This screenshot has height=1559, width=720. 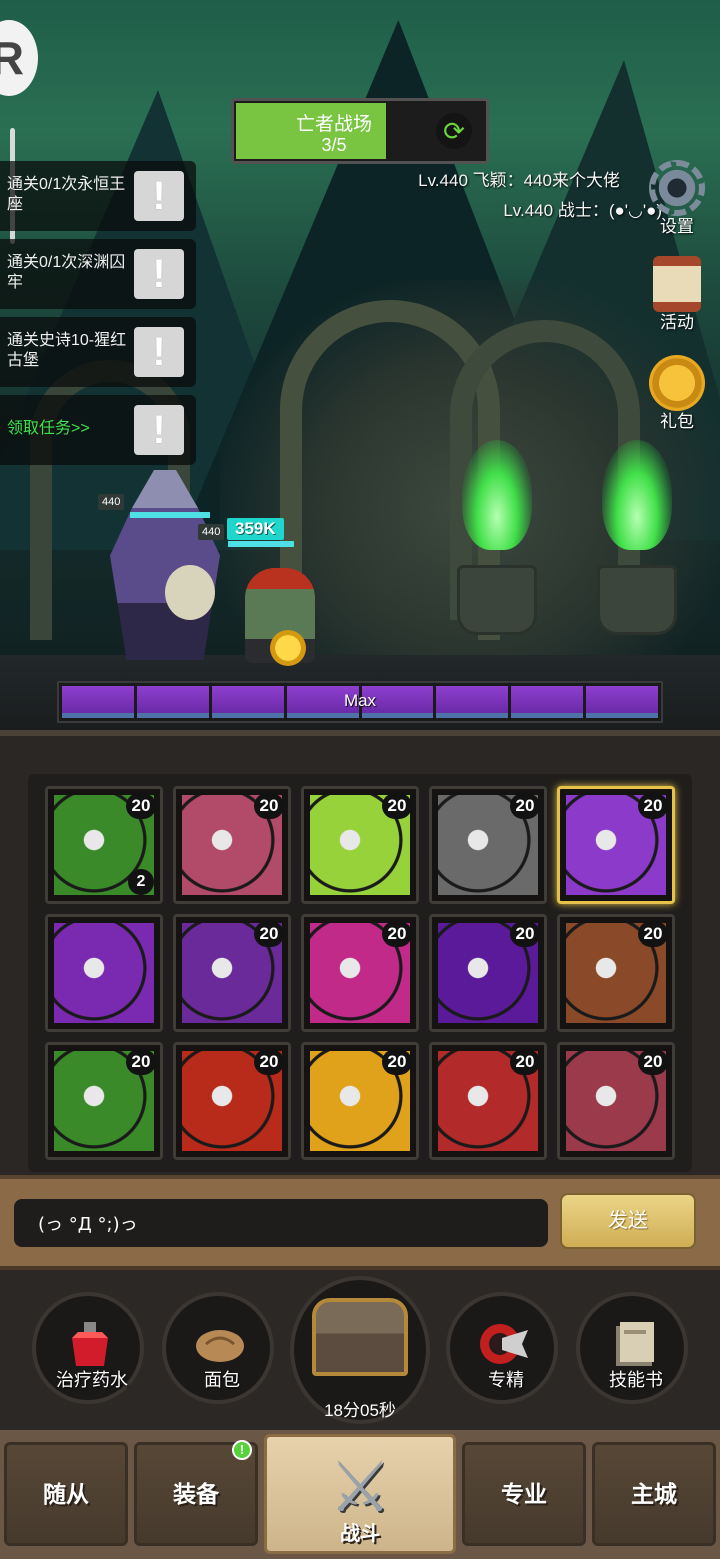 I want to click on health-potion-button: 治疗药水, so click(x=88, y=1348).